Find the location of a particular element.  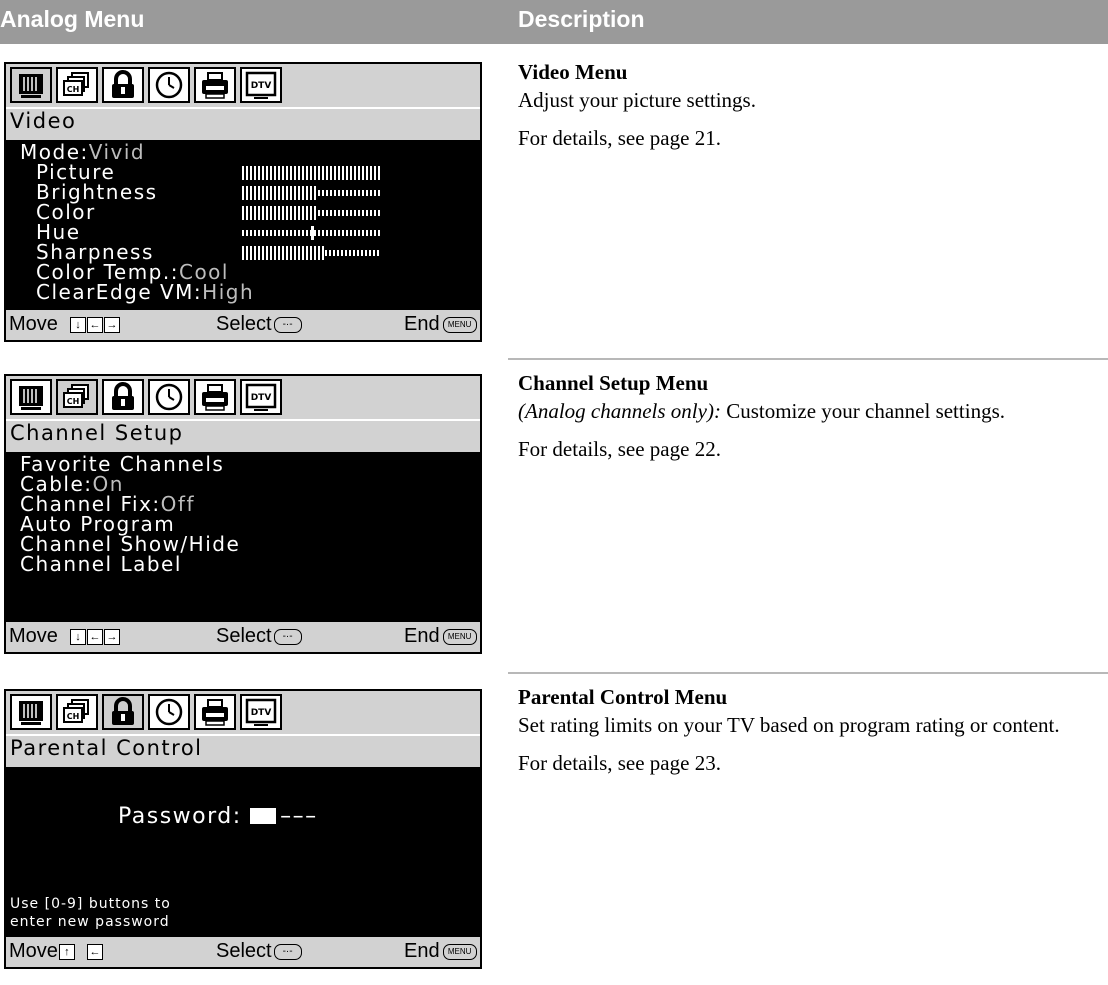

hue-level-bar is located at coordinates (311, 233).